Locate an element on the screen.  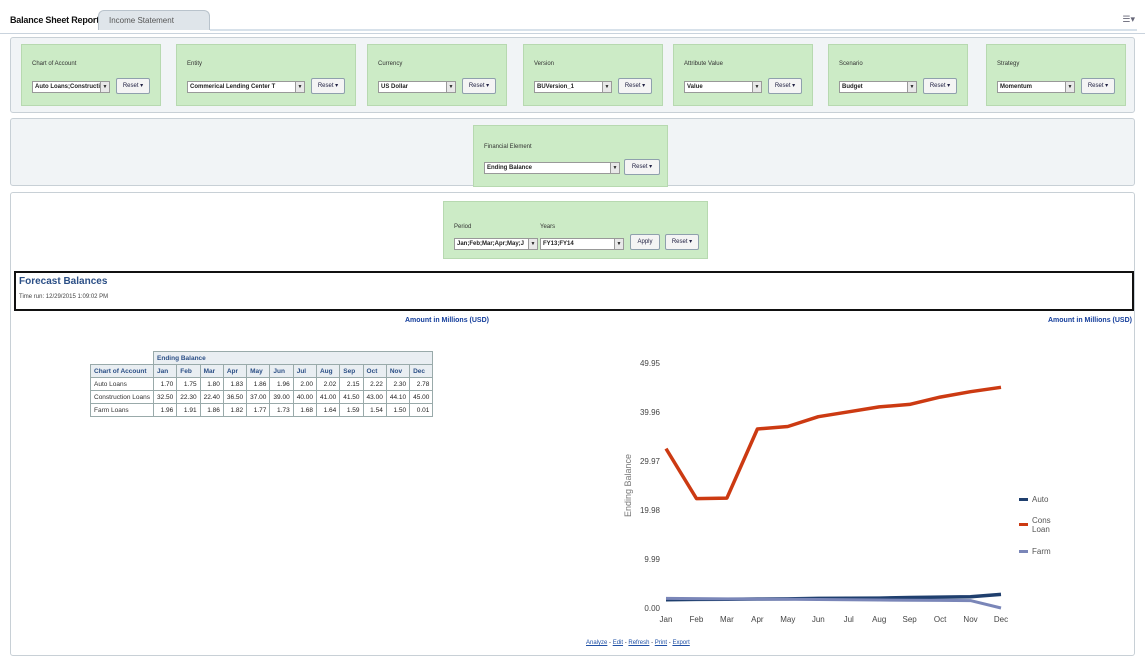
table-cell: 2.78 is located at coordinates (421, 384).